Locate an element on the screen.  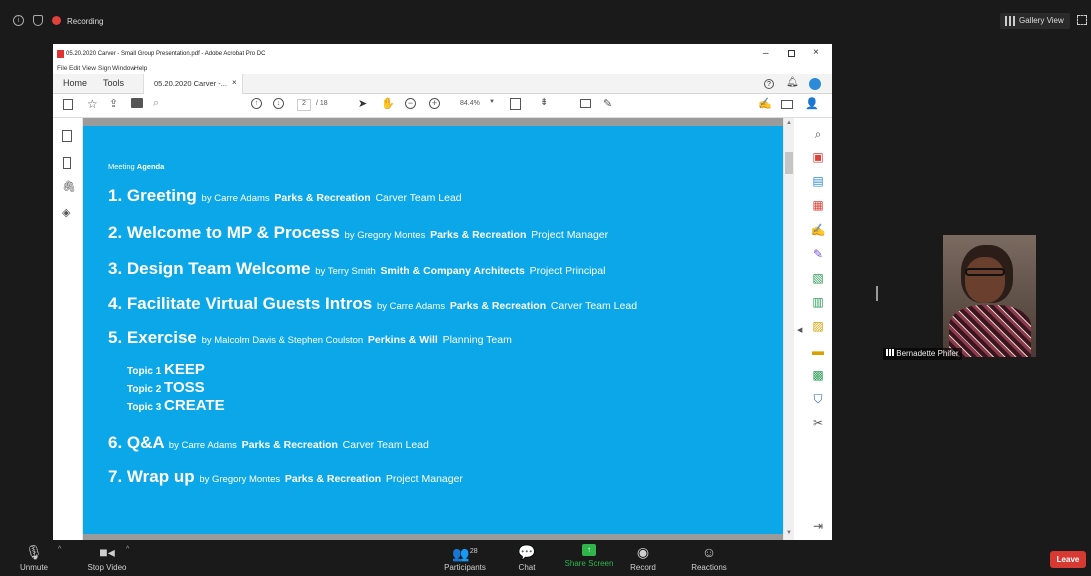
layers-icon: ◈ is located at coordinates (66, 212).